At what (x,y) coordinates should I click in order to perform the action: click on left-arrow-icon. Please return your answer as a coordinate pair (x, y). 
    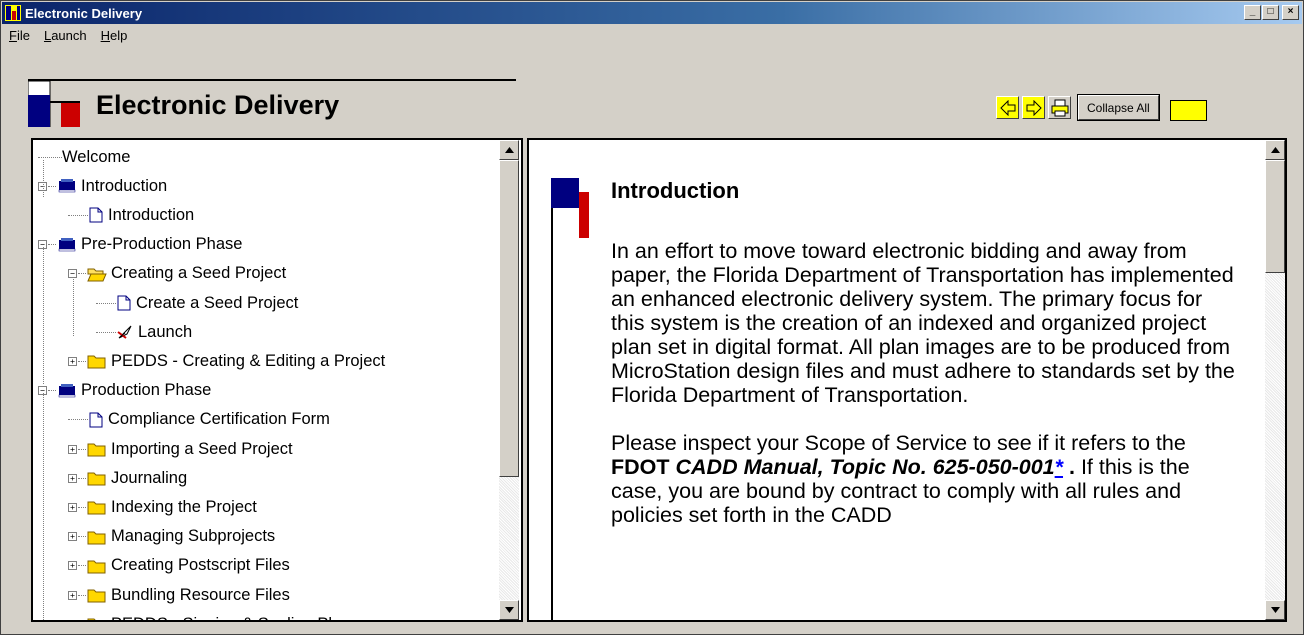
    Looking at the image, I should click on (1007, 107).